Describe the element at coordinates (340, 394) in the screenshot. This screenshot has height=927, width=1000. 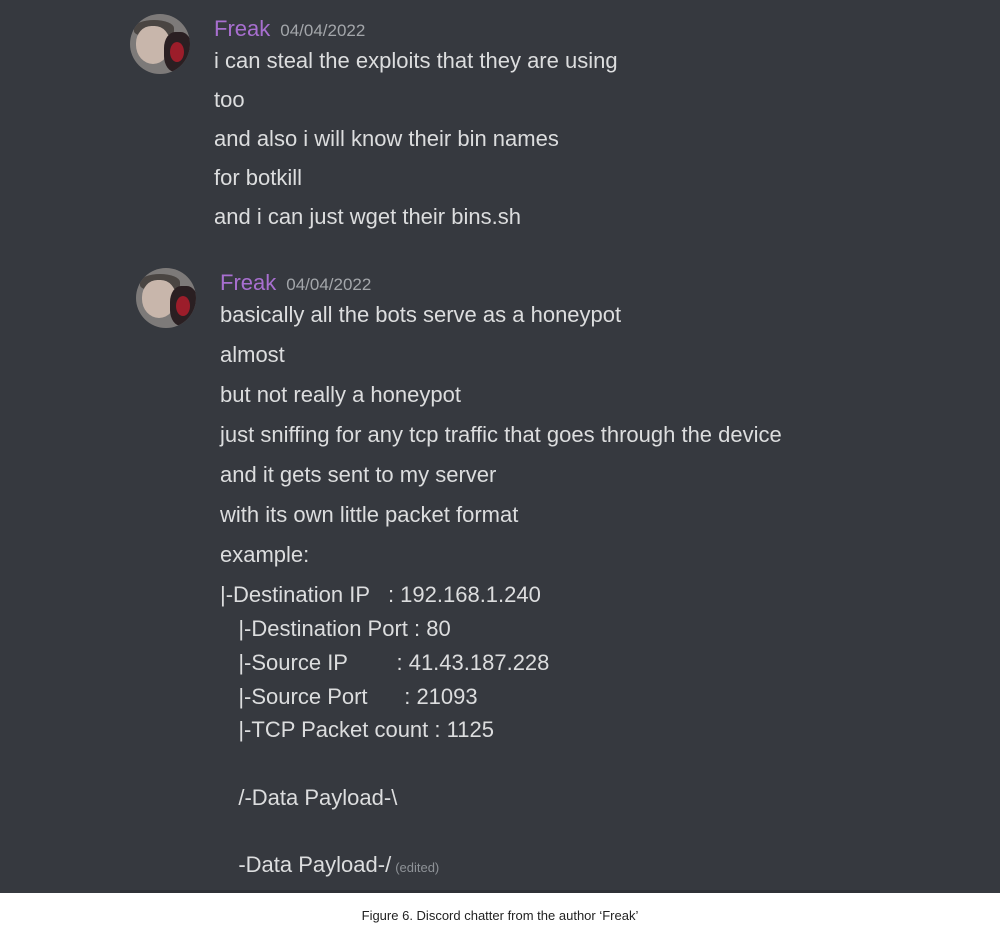
I see `message-line: but not really a honeypot` at that location.